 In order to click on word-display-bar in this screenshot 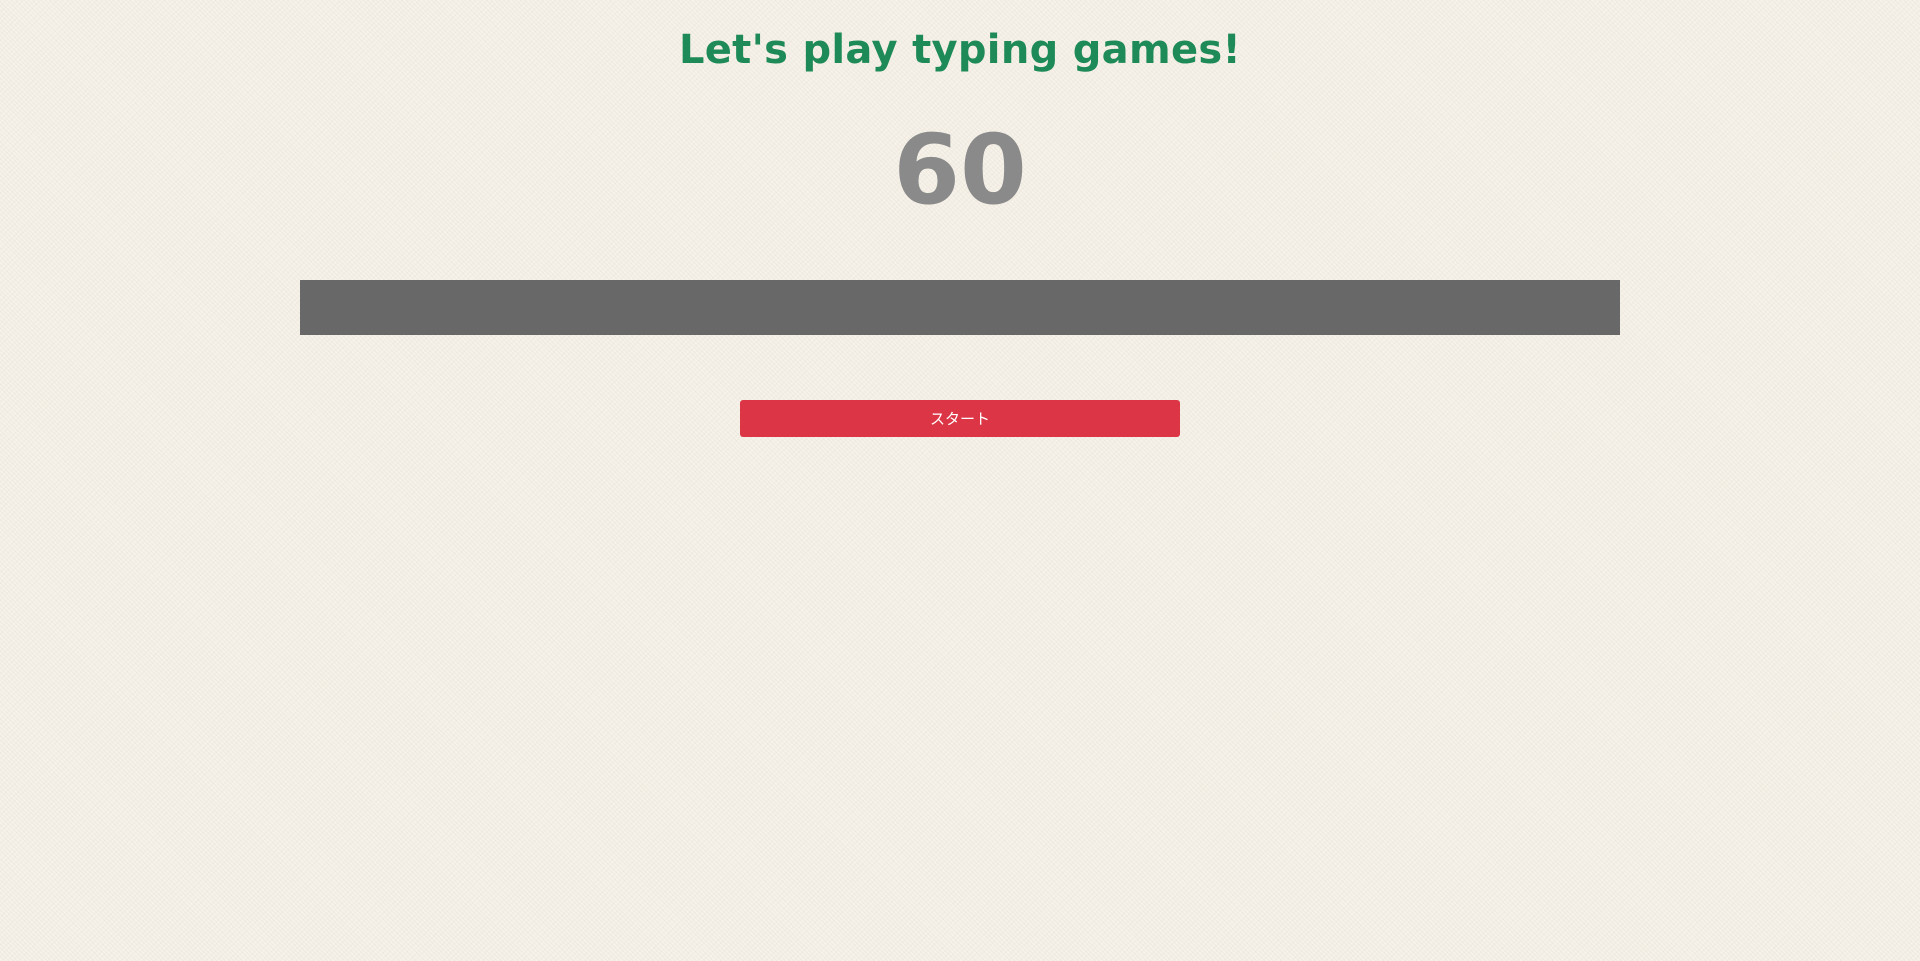, I will do `click(960, 307)`.